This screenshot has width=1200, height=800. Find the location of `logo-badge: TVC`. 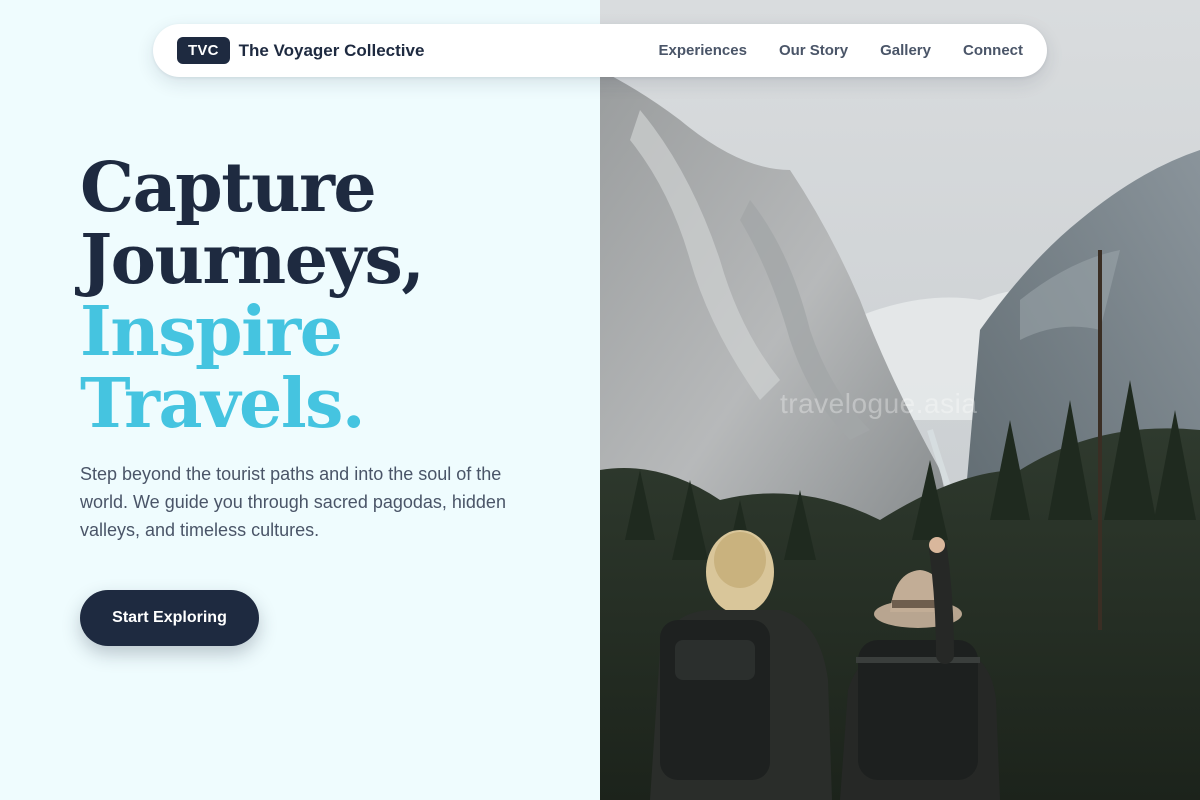

logo-badge: TVC is located at coordinates (203, 50).